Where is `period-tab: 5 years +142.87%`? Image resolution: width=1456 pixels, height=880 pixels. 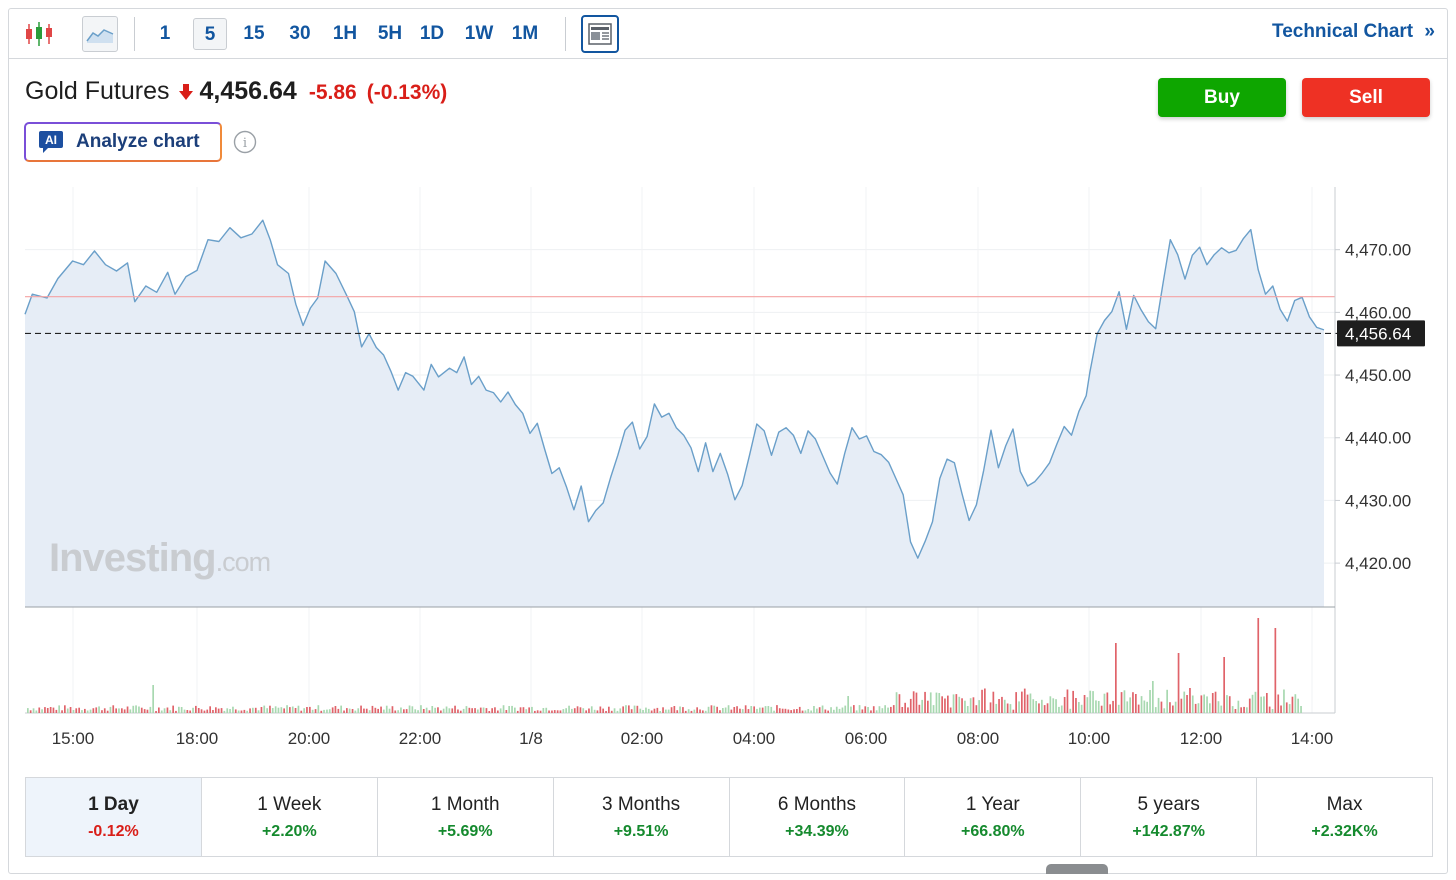
period-tab: 5 years +142.87% is located at coordinates (1169, 817).